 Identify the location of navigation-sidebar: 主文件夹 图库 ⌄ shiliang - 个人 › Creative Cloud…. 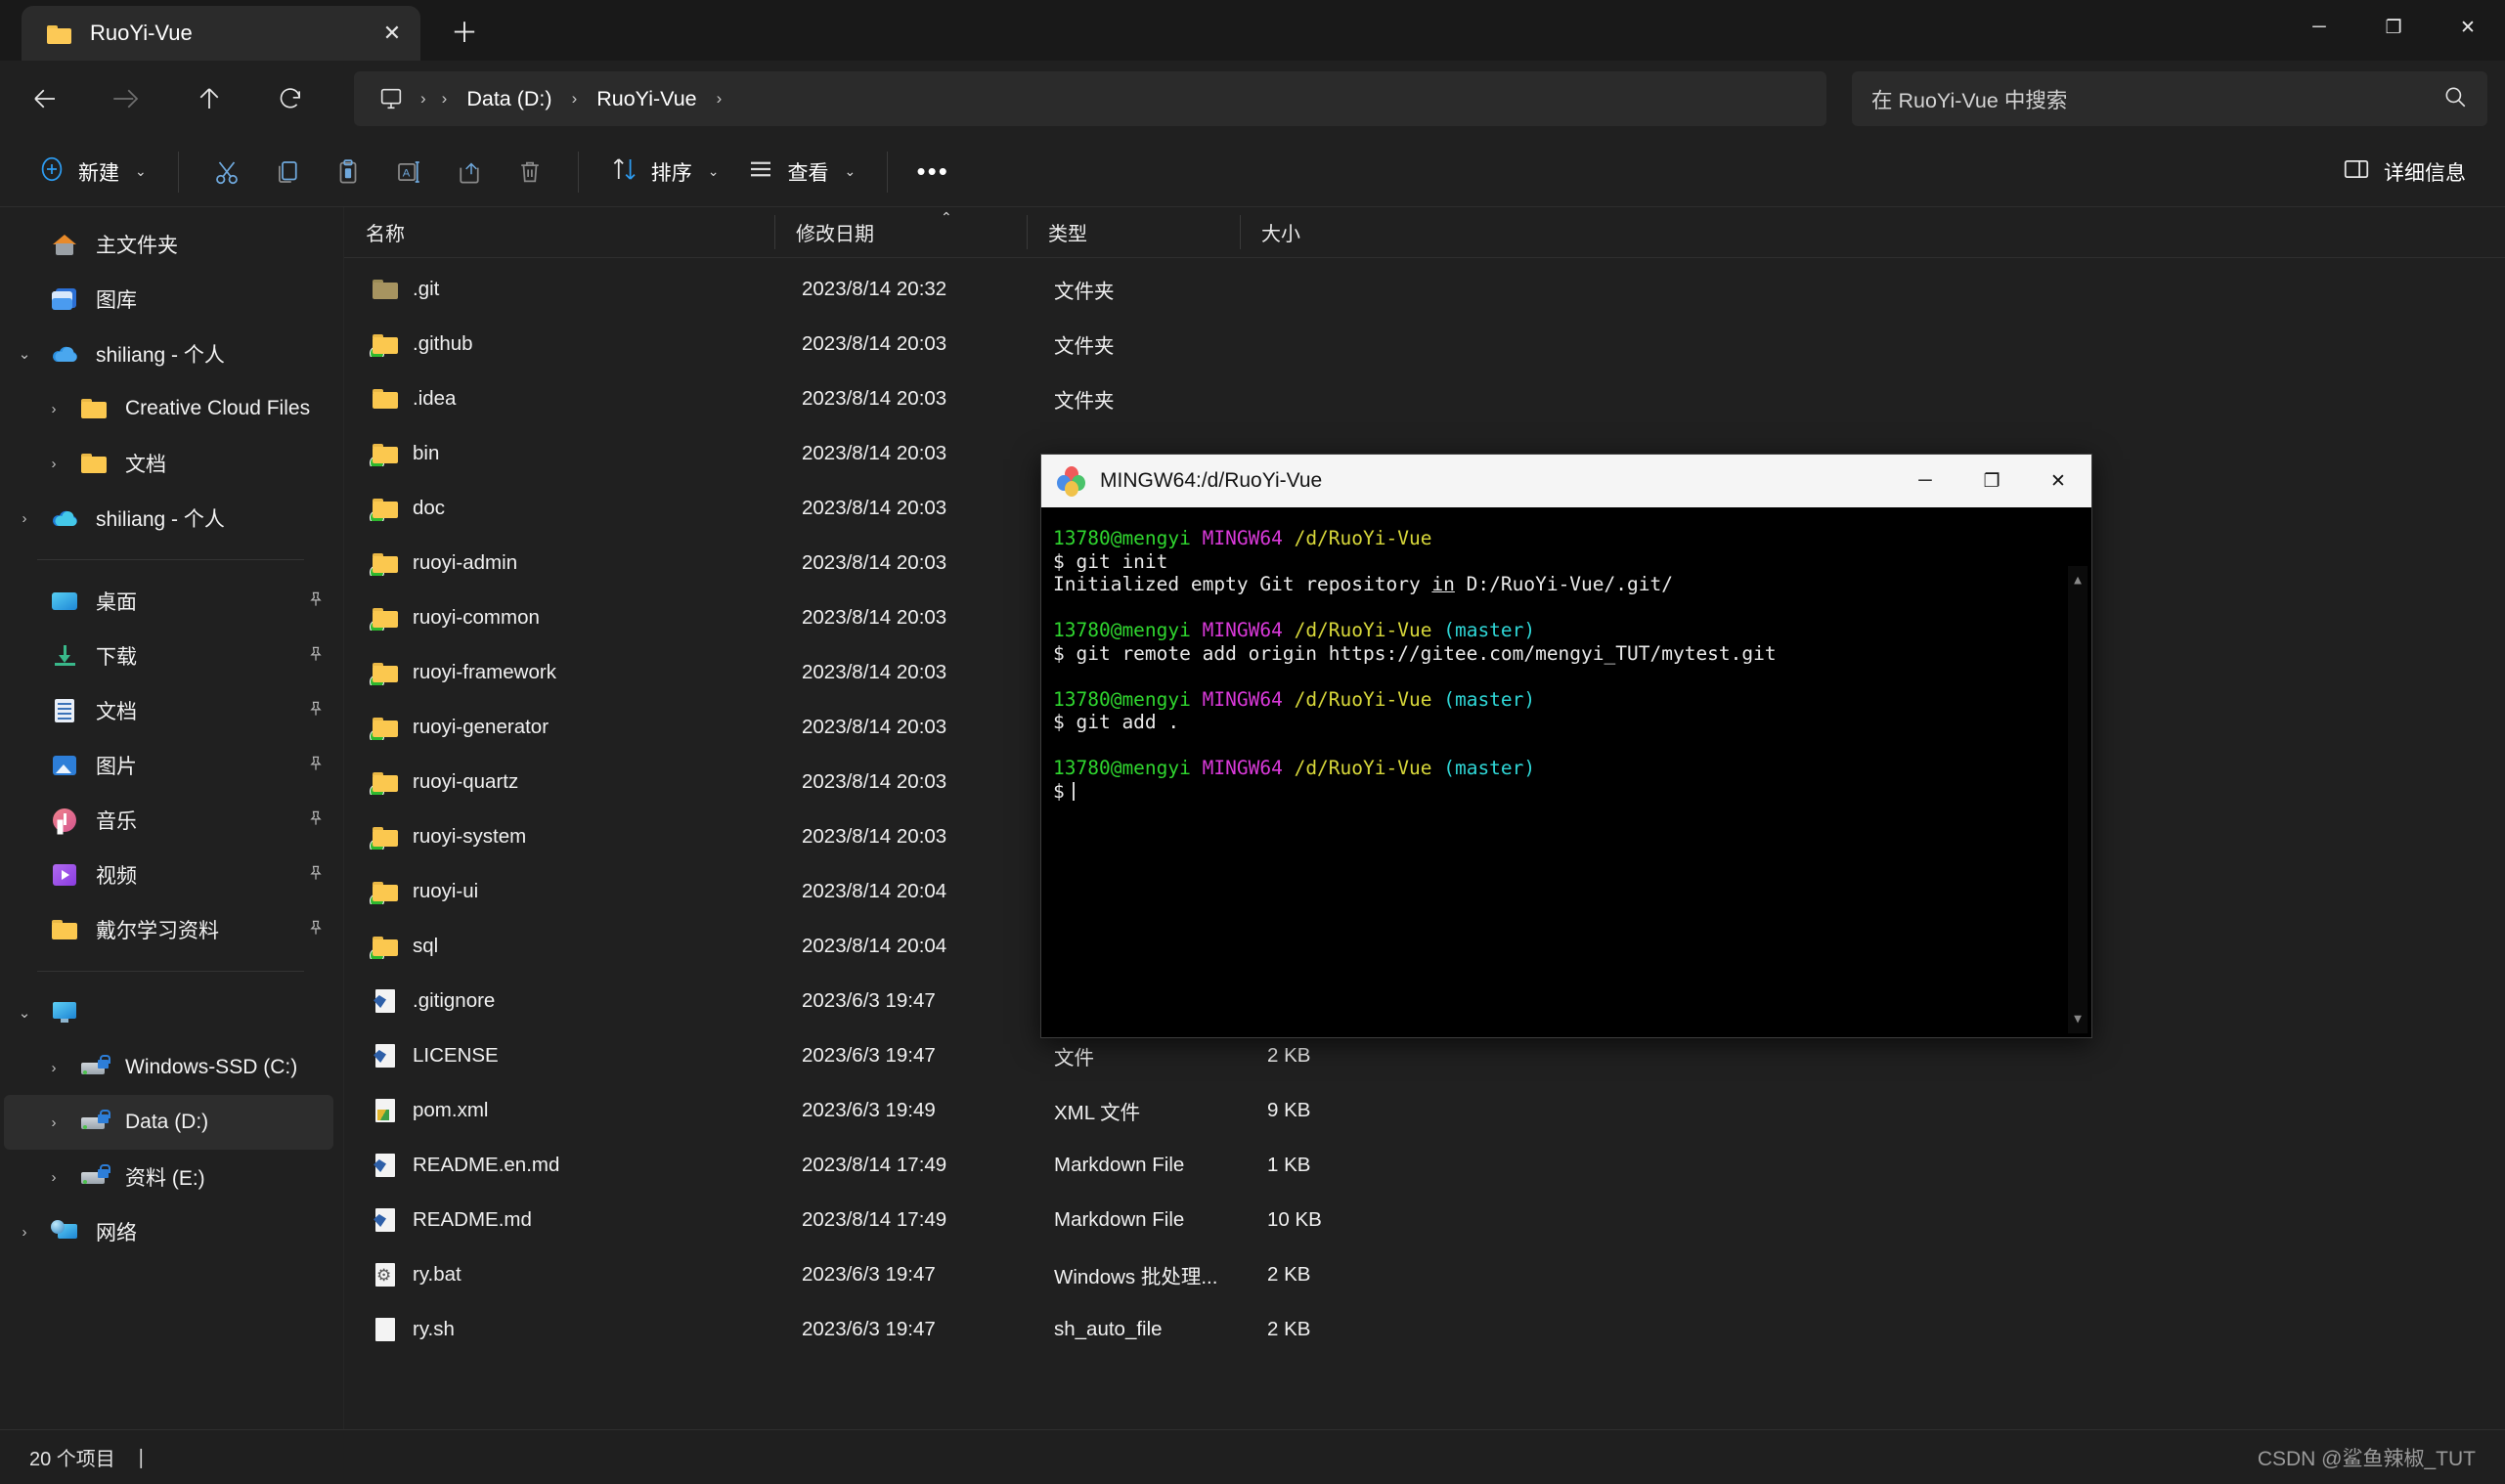
(172, 818).